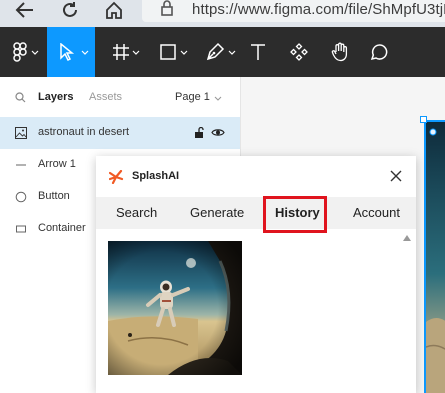 The width and height of the screenshot is (445, 393). Describe the element at coordinates (407, 238) in the screenshot. I see `scroll-up-arrow-icon` at that location.